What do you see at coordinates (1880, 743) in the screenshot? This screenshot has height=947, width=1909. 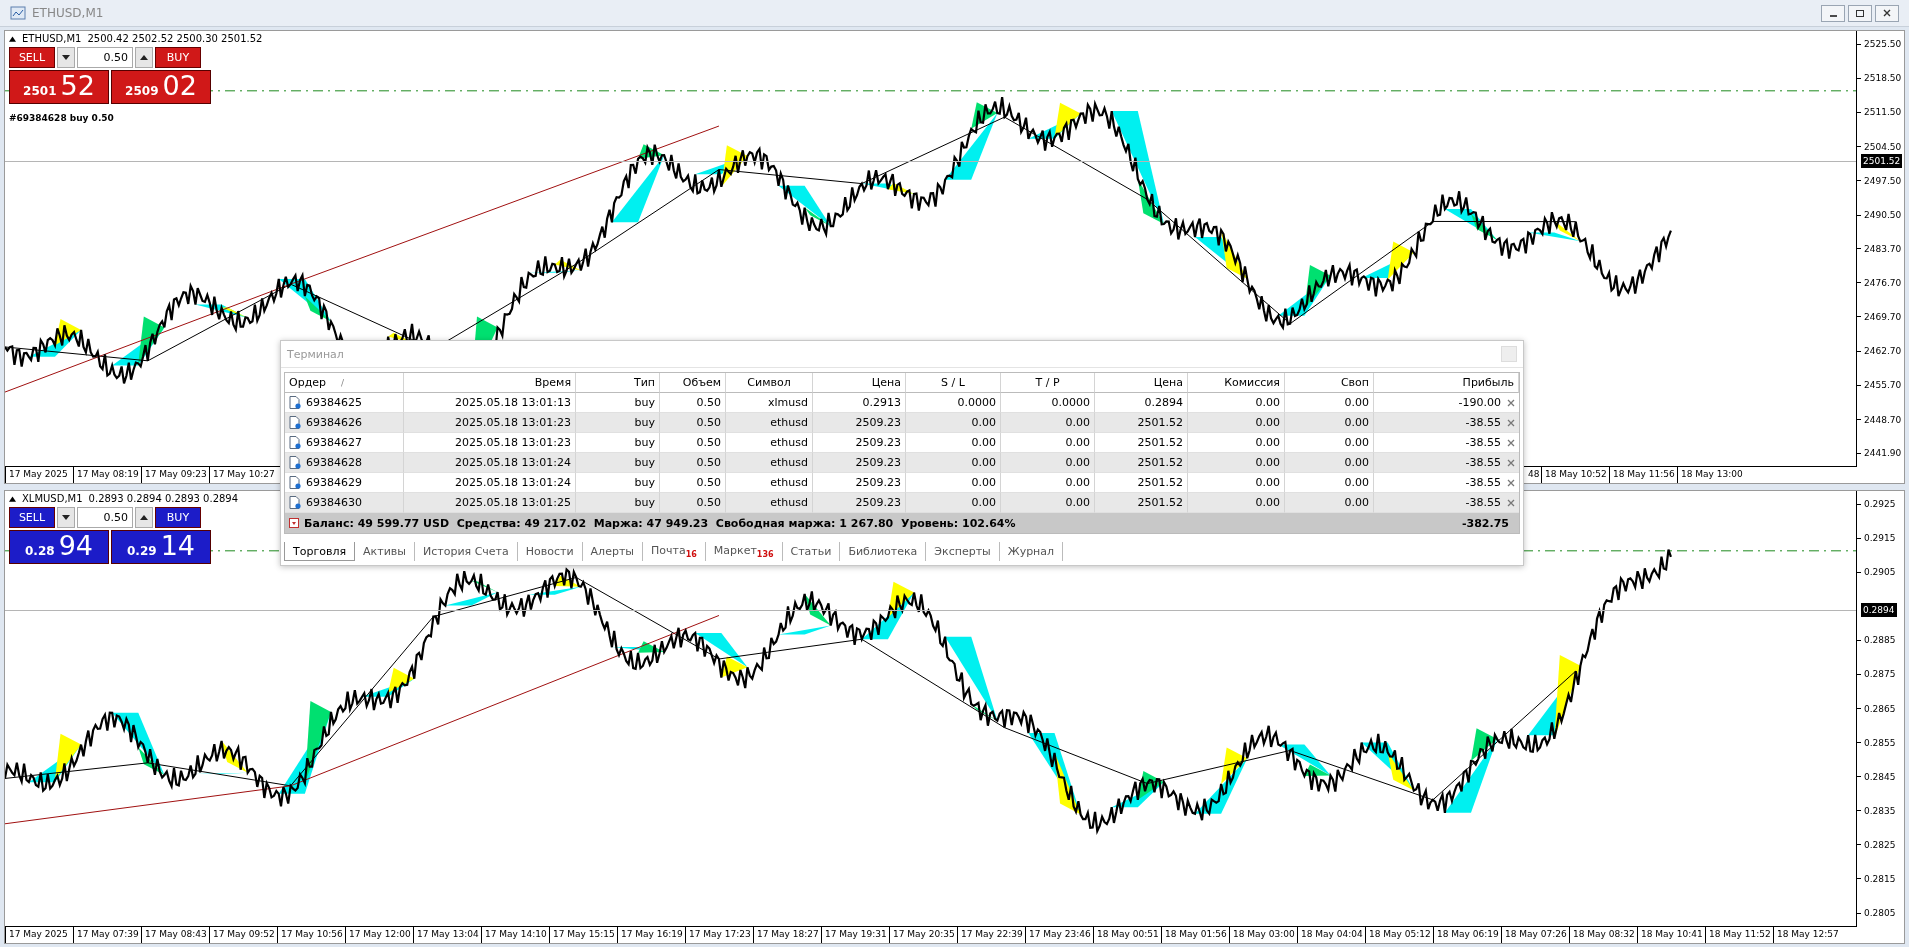 I see `price-tick-label: 0.2855` at bounding box center [1880, 743].